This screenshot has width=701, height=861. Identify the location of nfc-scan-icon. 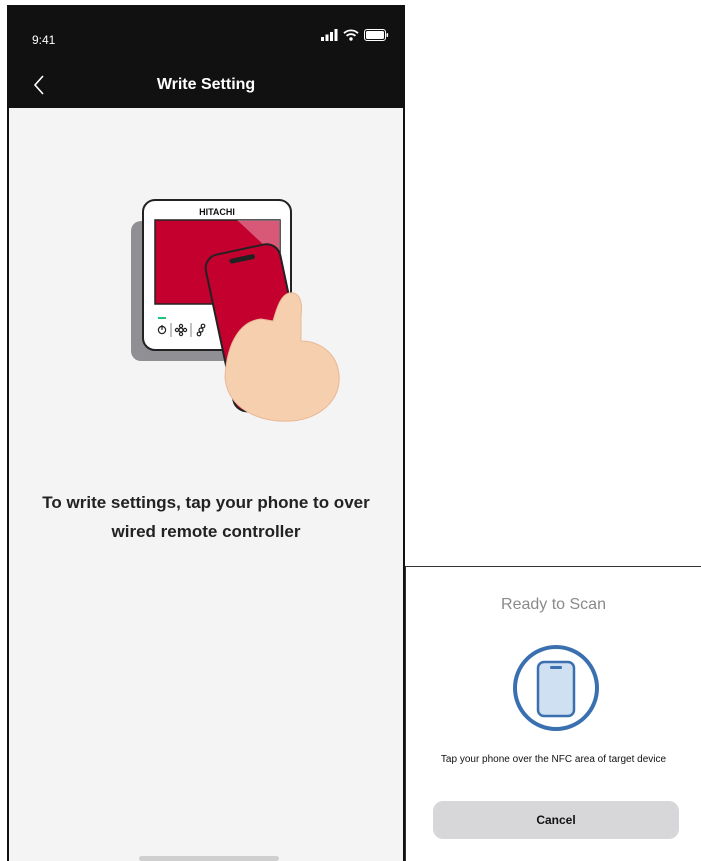
(556, 688).